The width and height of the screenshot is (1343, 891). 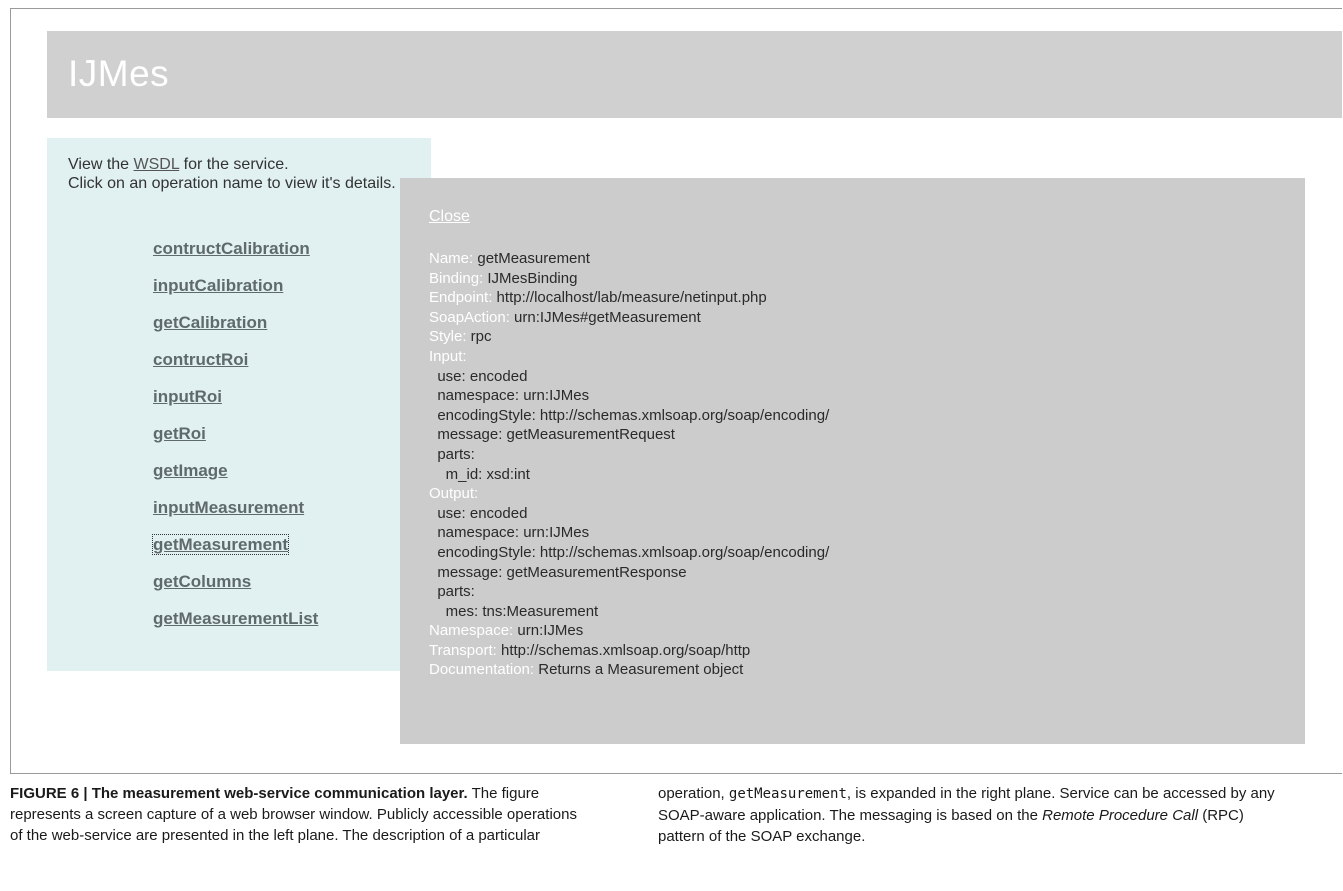 I want to click on list-item: getCalibration, so click(x=235, y=331).